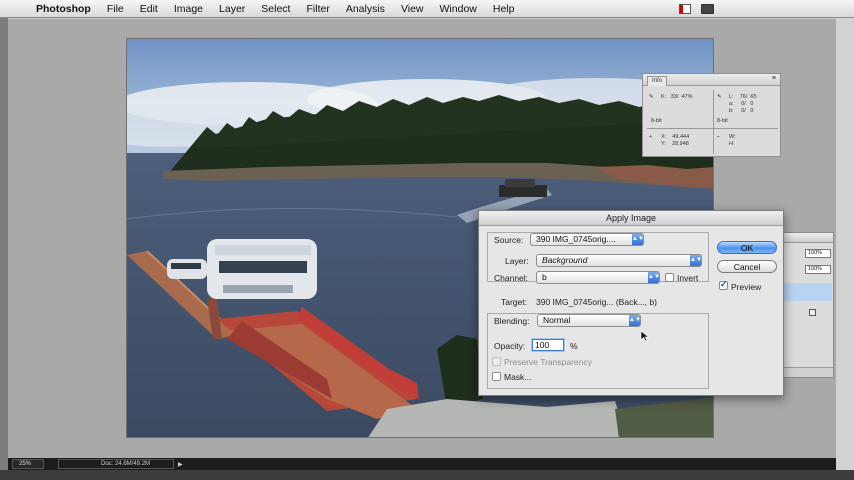 The height and width of the screenshot is (480, 854). I want to click on channel-select-value: b, so click(544, 277).